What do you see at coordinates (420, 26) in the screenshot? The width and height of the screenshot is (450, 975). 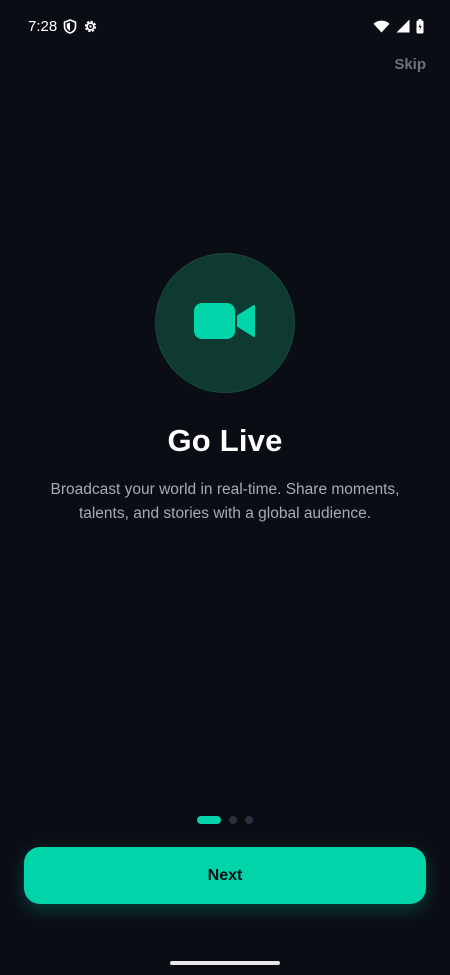 I see `battery-icon` at bounding box center [420, 26].